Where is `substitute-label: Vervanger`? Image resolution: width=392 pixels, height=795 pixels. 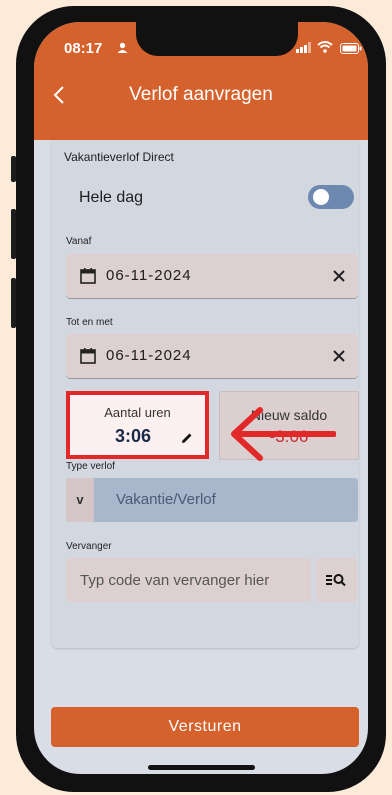 substitute-label: Vervanger is located at coordinates (89, 546).